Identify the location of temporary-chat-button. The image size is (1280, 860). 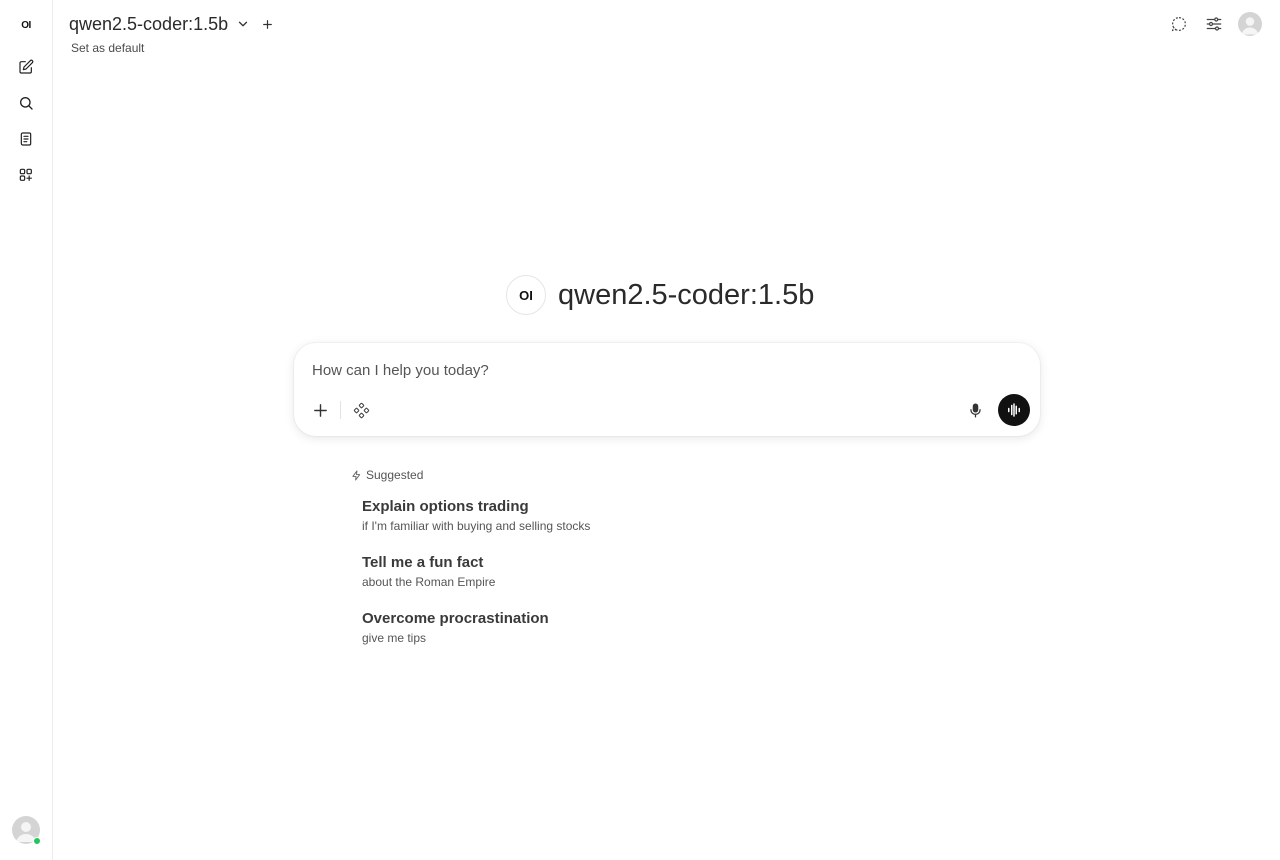
(1179, 24).